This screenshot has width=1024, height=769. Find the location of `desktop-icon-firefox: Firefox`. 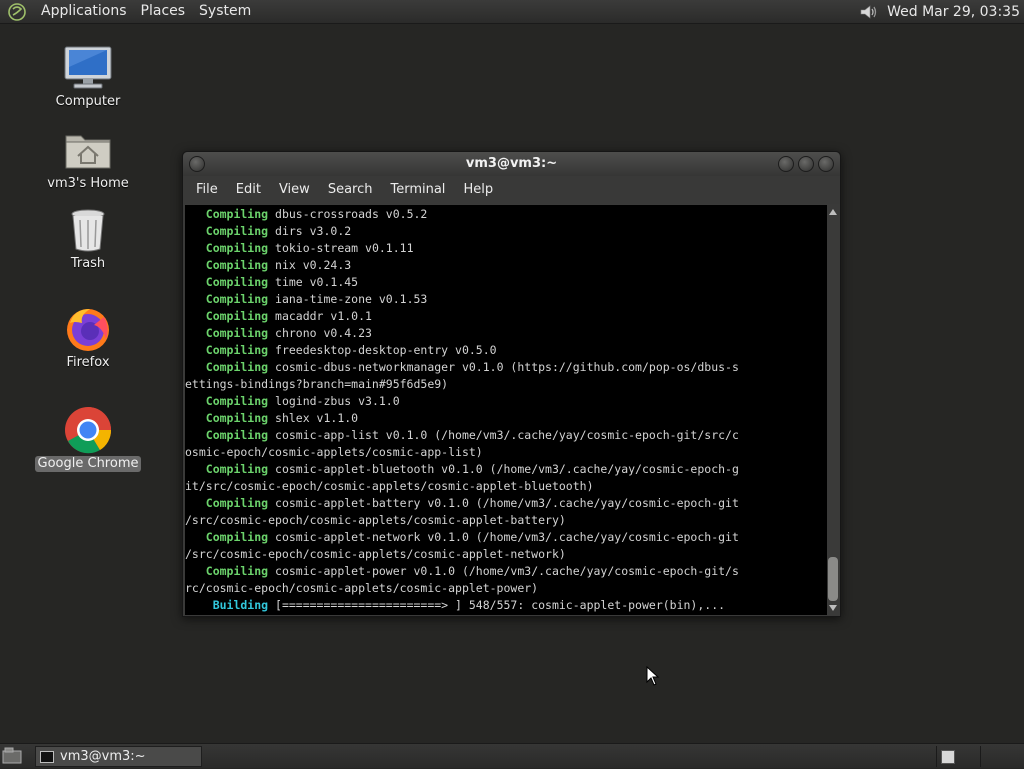

desktop-icon-firefox: Firefox is located at coordinates (88, 338).